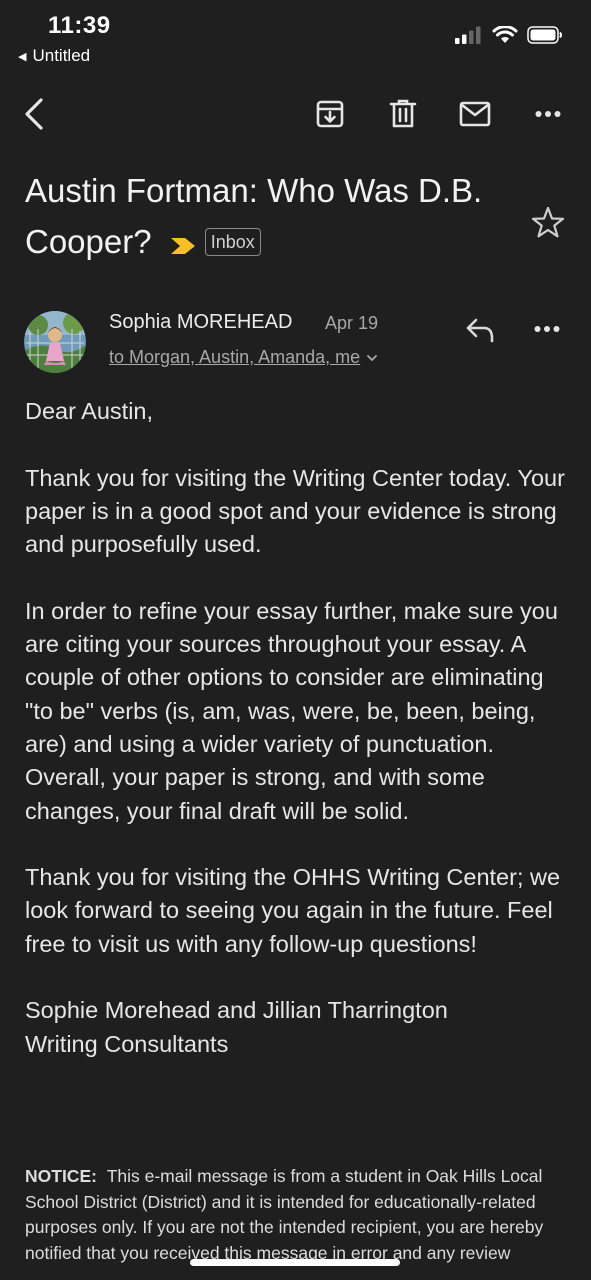  I want to click on sender-name: Sophia MOREHEAD, so click(200, 322).